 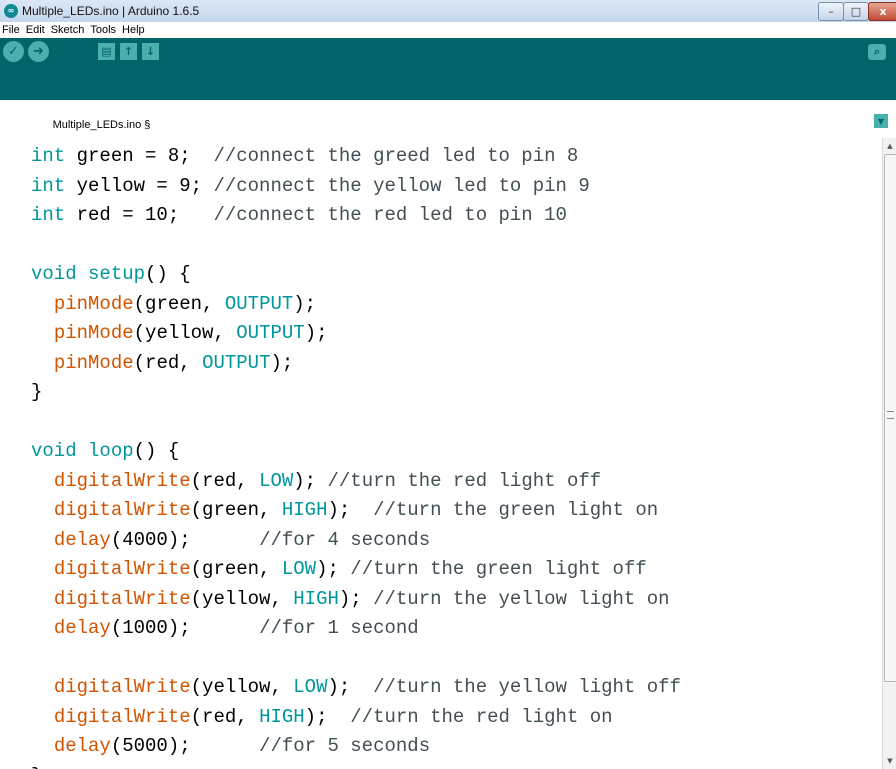 What do you see at coordinates (448, 30) in the screenshot?
I see `menu-bar: File Edit Sketch Tools Help` at bounding box center [448, 30].